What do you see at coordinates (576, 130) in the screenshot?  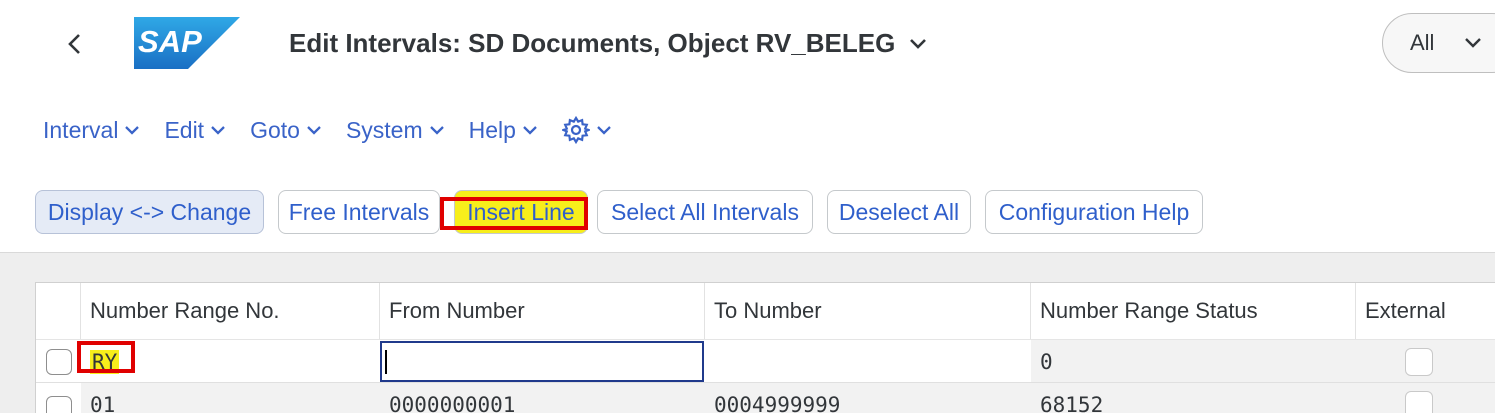 I see `gear-icon` at bounding box center [576, 130].